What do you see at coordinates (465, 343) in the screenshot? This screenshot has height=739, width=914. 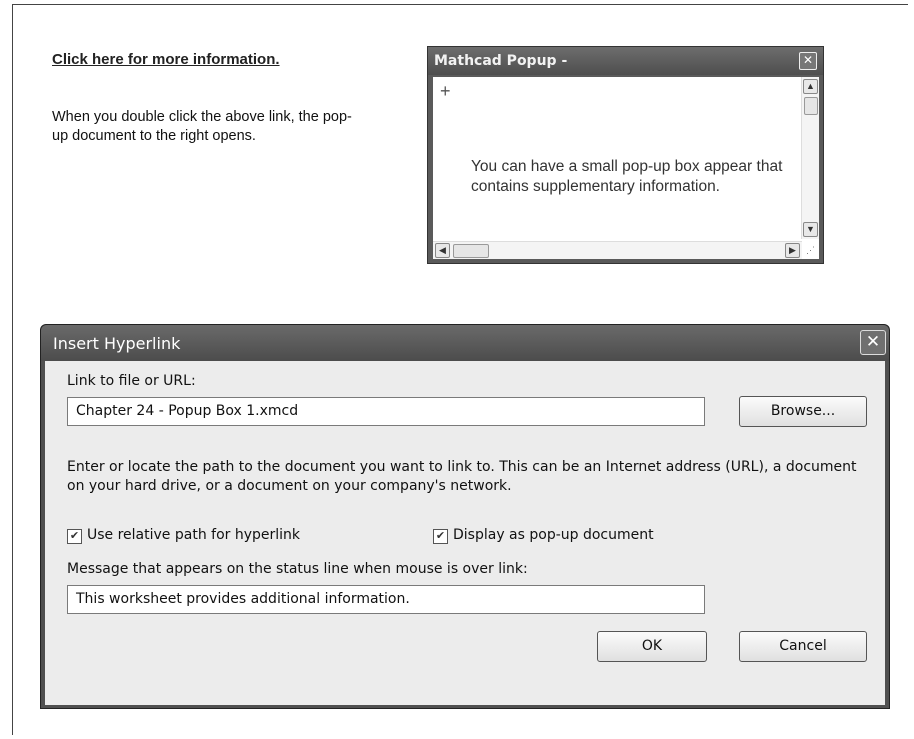 I see `dialog-title-bar: Insert Hyperlink ✕` at bounding box center [465, 343].